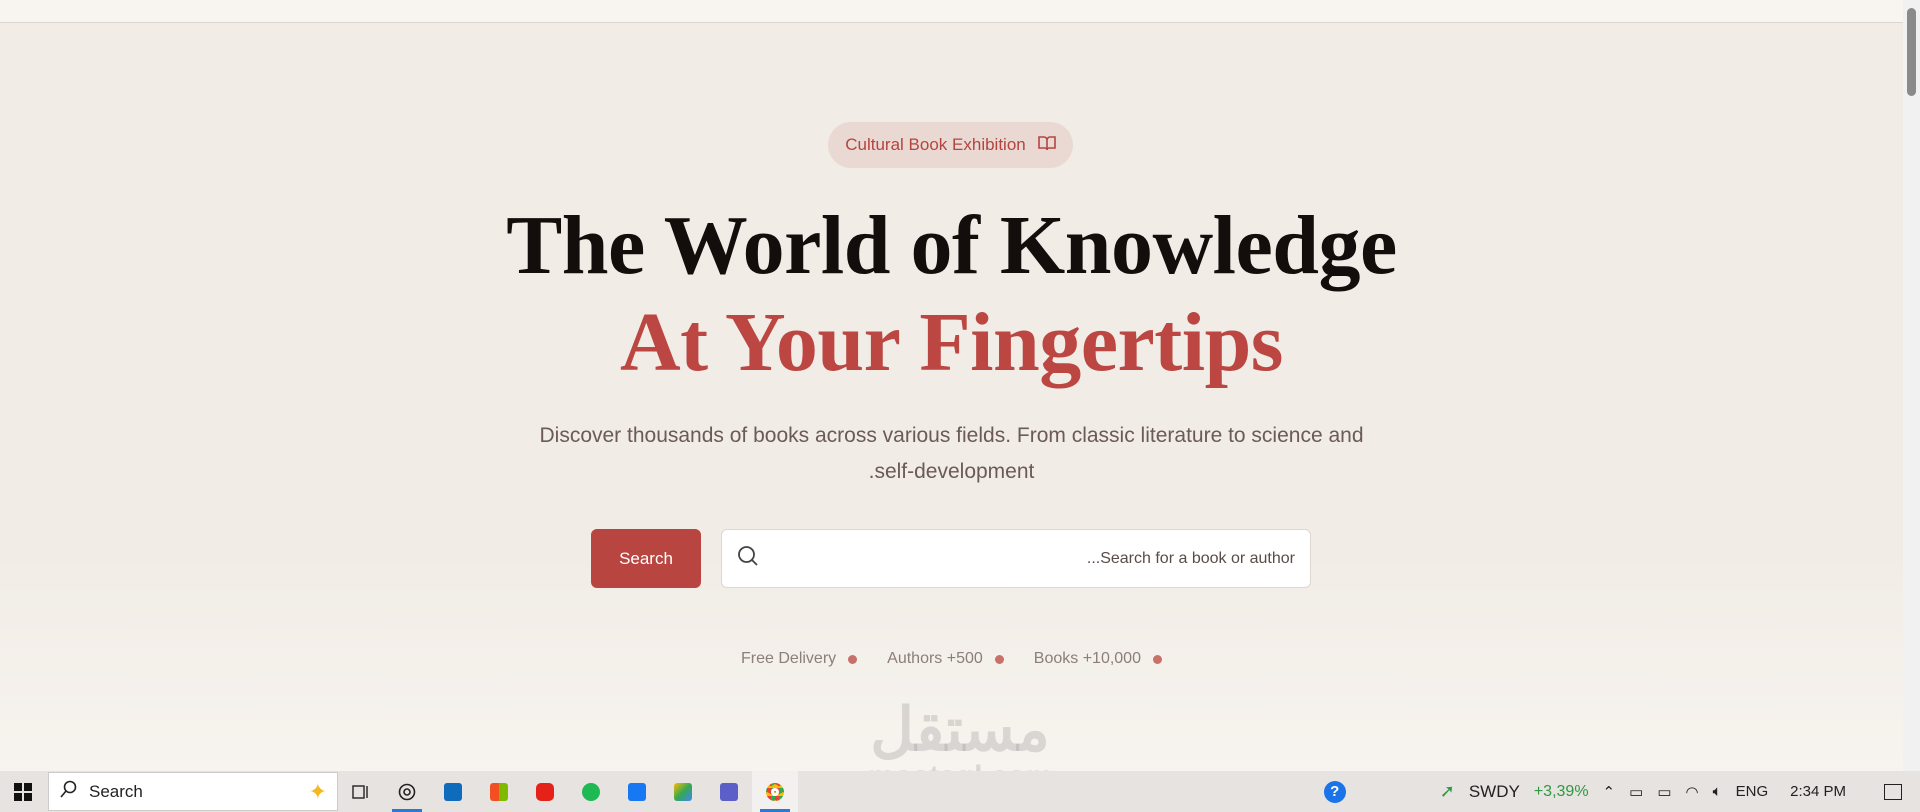  What do you see at coordinates (116, 791) in the screenshot?
I see `taskbar-search-label: Search` at bounding box center [116, 791].